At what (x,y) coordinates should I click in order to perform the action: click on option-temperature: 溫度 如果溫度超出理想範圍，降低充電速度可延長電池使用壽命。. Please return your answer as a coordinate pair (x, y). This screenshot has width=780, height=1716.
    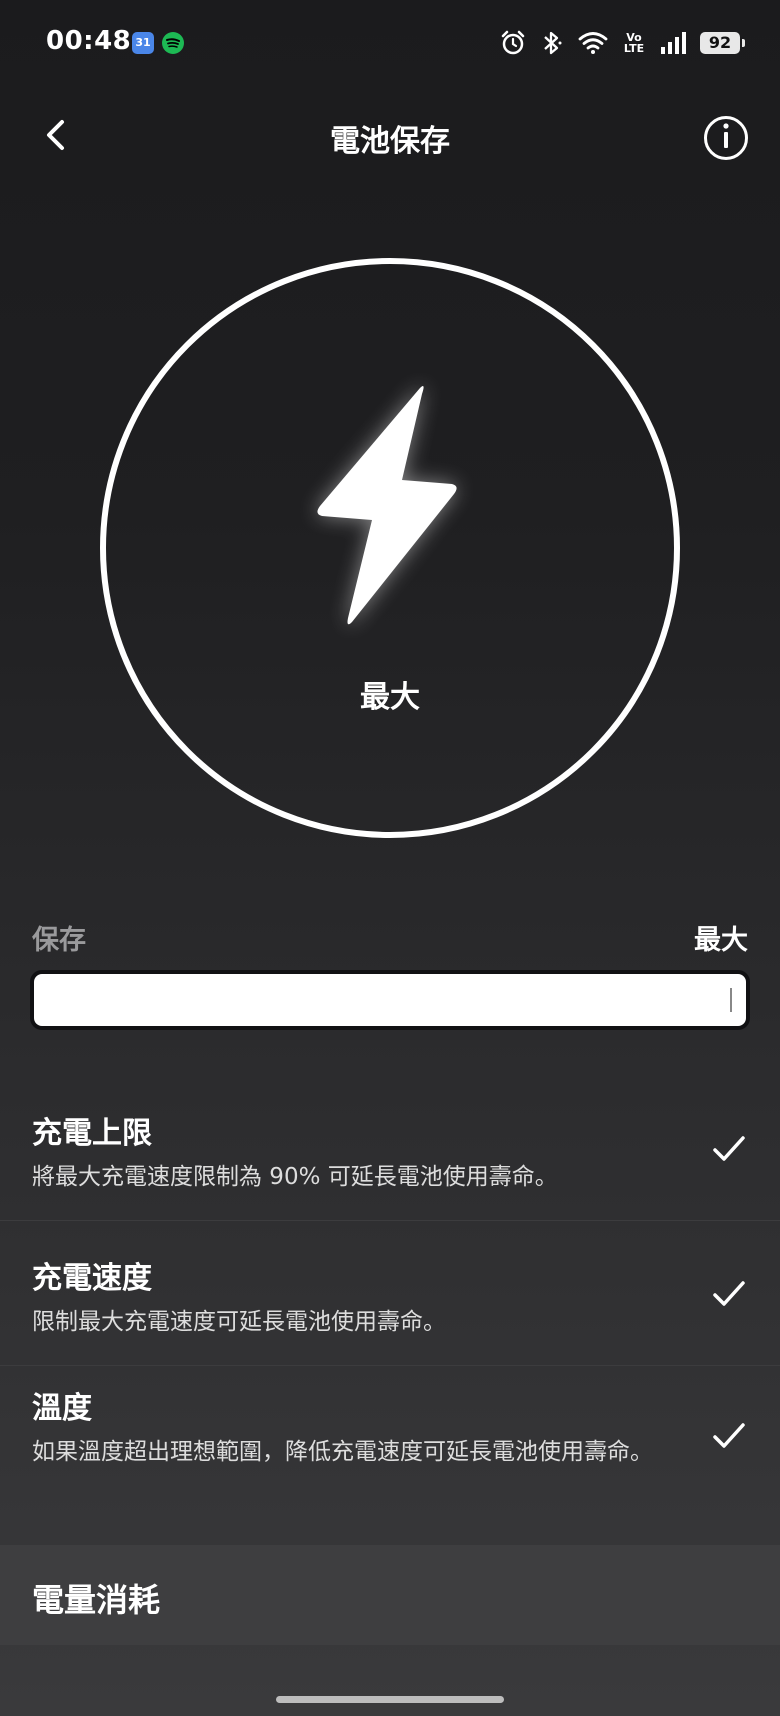
    Looking at the image, I should click on (390, 1458).